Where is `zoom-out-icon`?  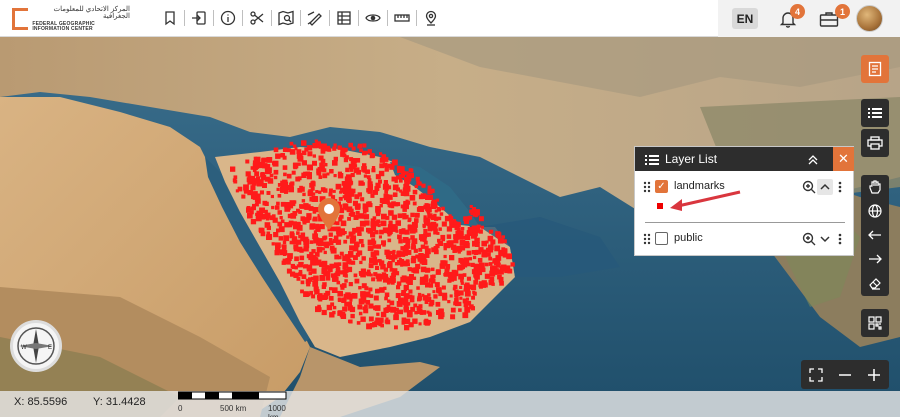
zoom-out-icon is located at coordinates (844, 374).